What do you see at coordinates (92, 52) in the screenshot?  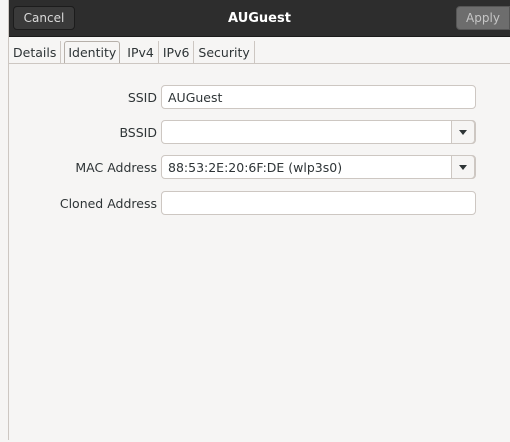 I see `tab-identity: Identity` at bounding box center [92, 52].